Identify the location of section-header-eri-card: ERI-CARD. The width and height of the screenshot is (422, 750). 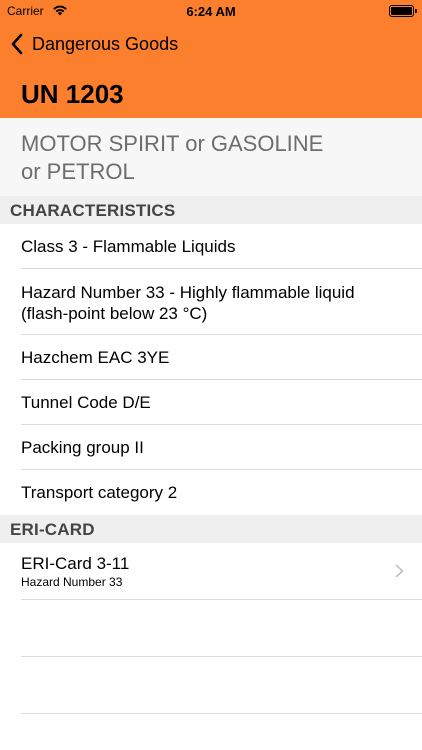
(211, 529).